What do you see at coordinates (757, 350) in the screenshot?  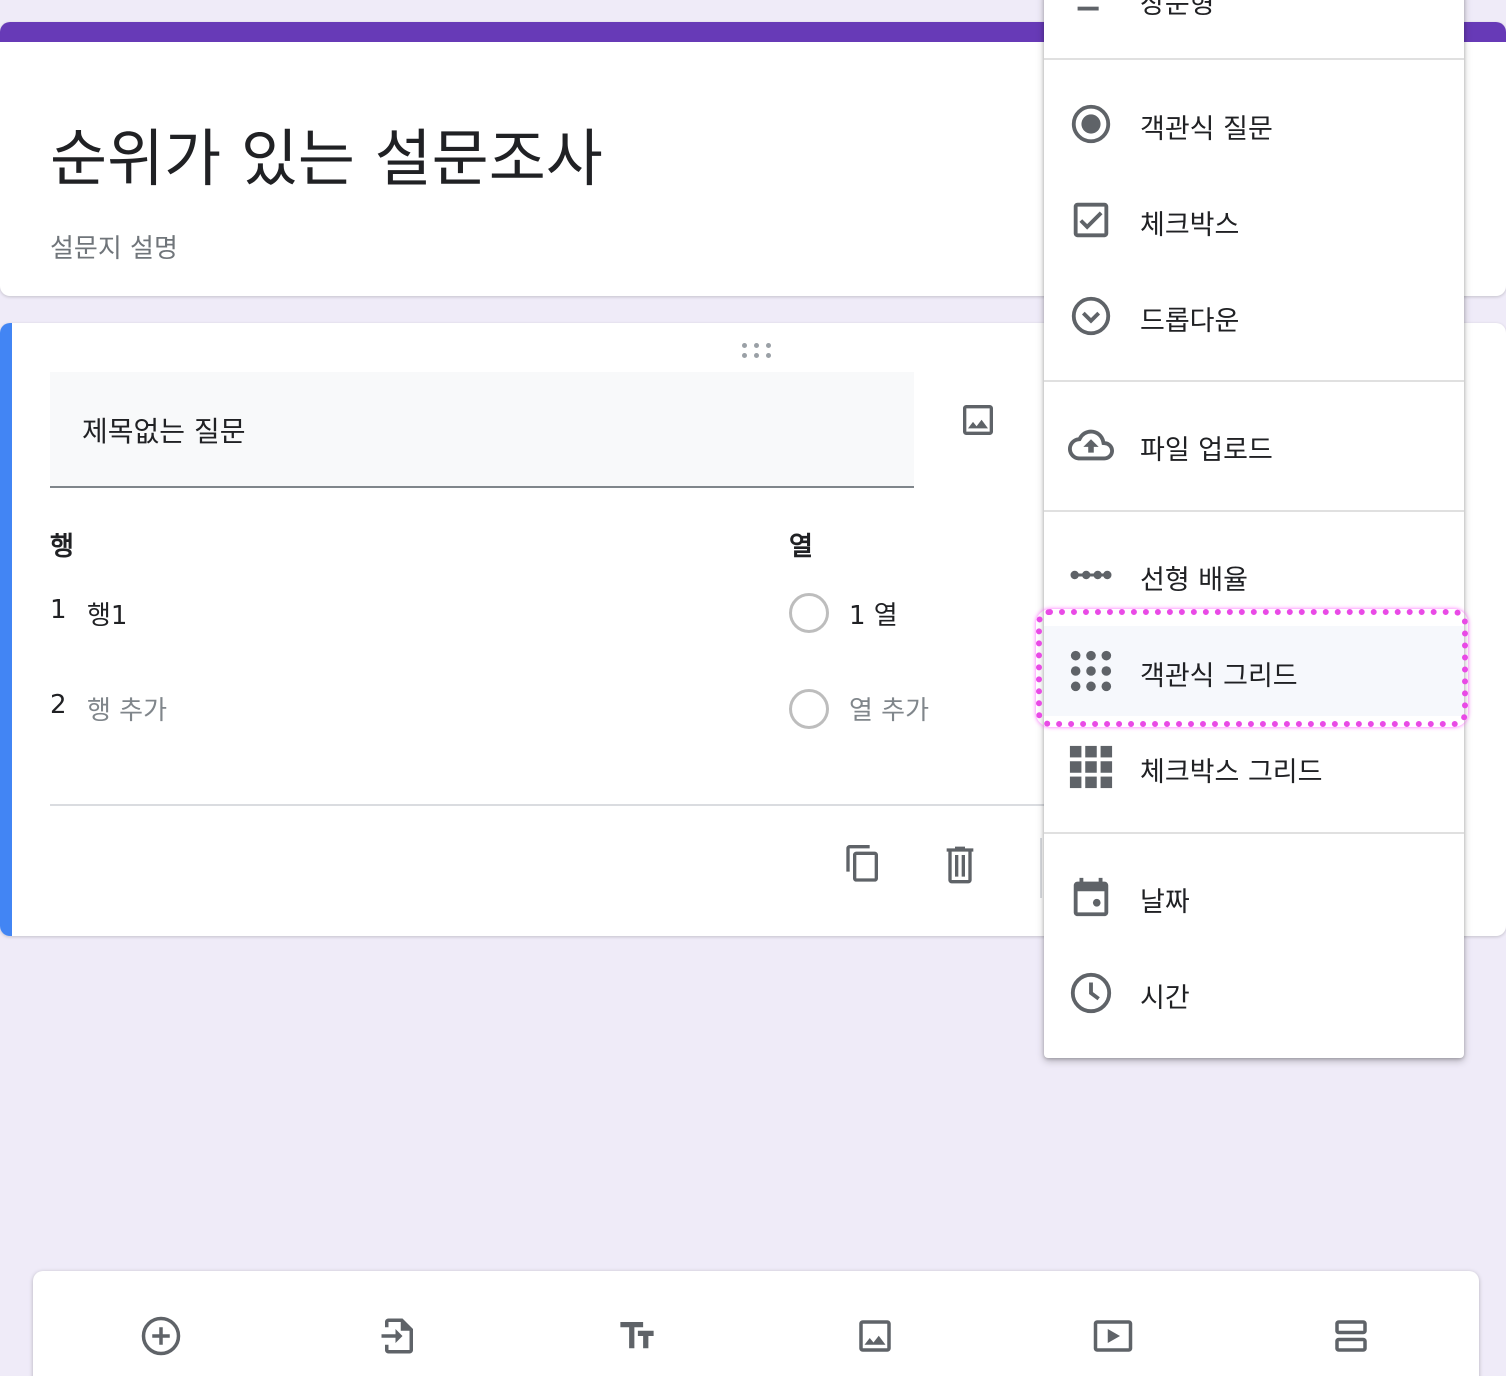 I see `drag-handle-icon` at bounding box center [757, 350].